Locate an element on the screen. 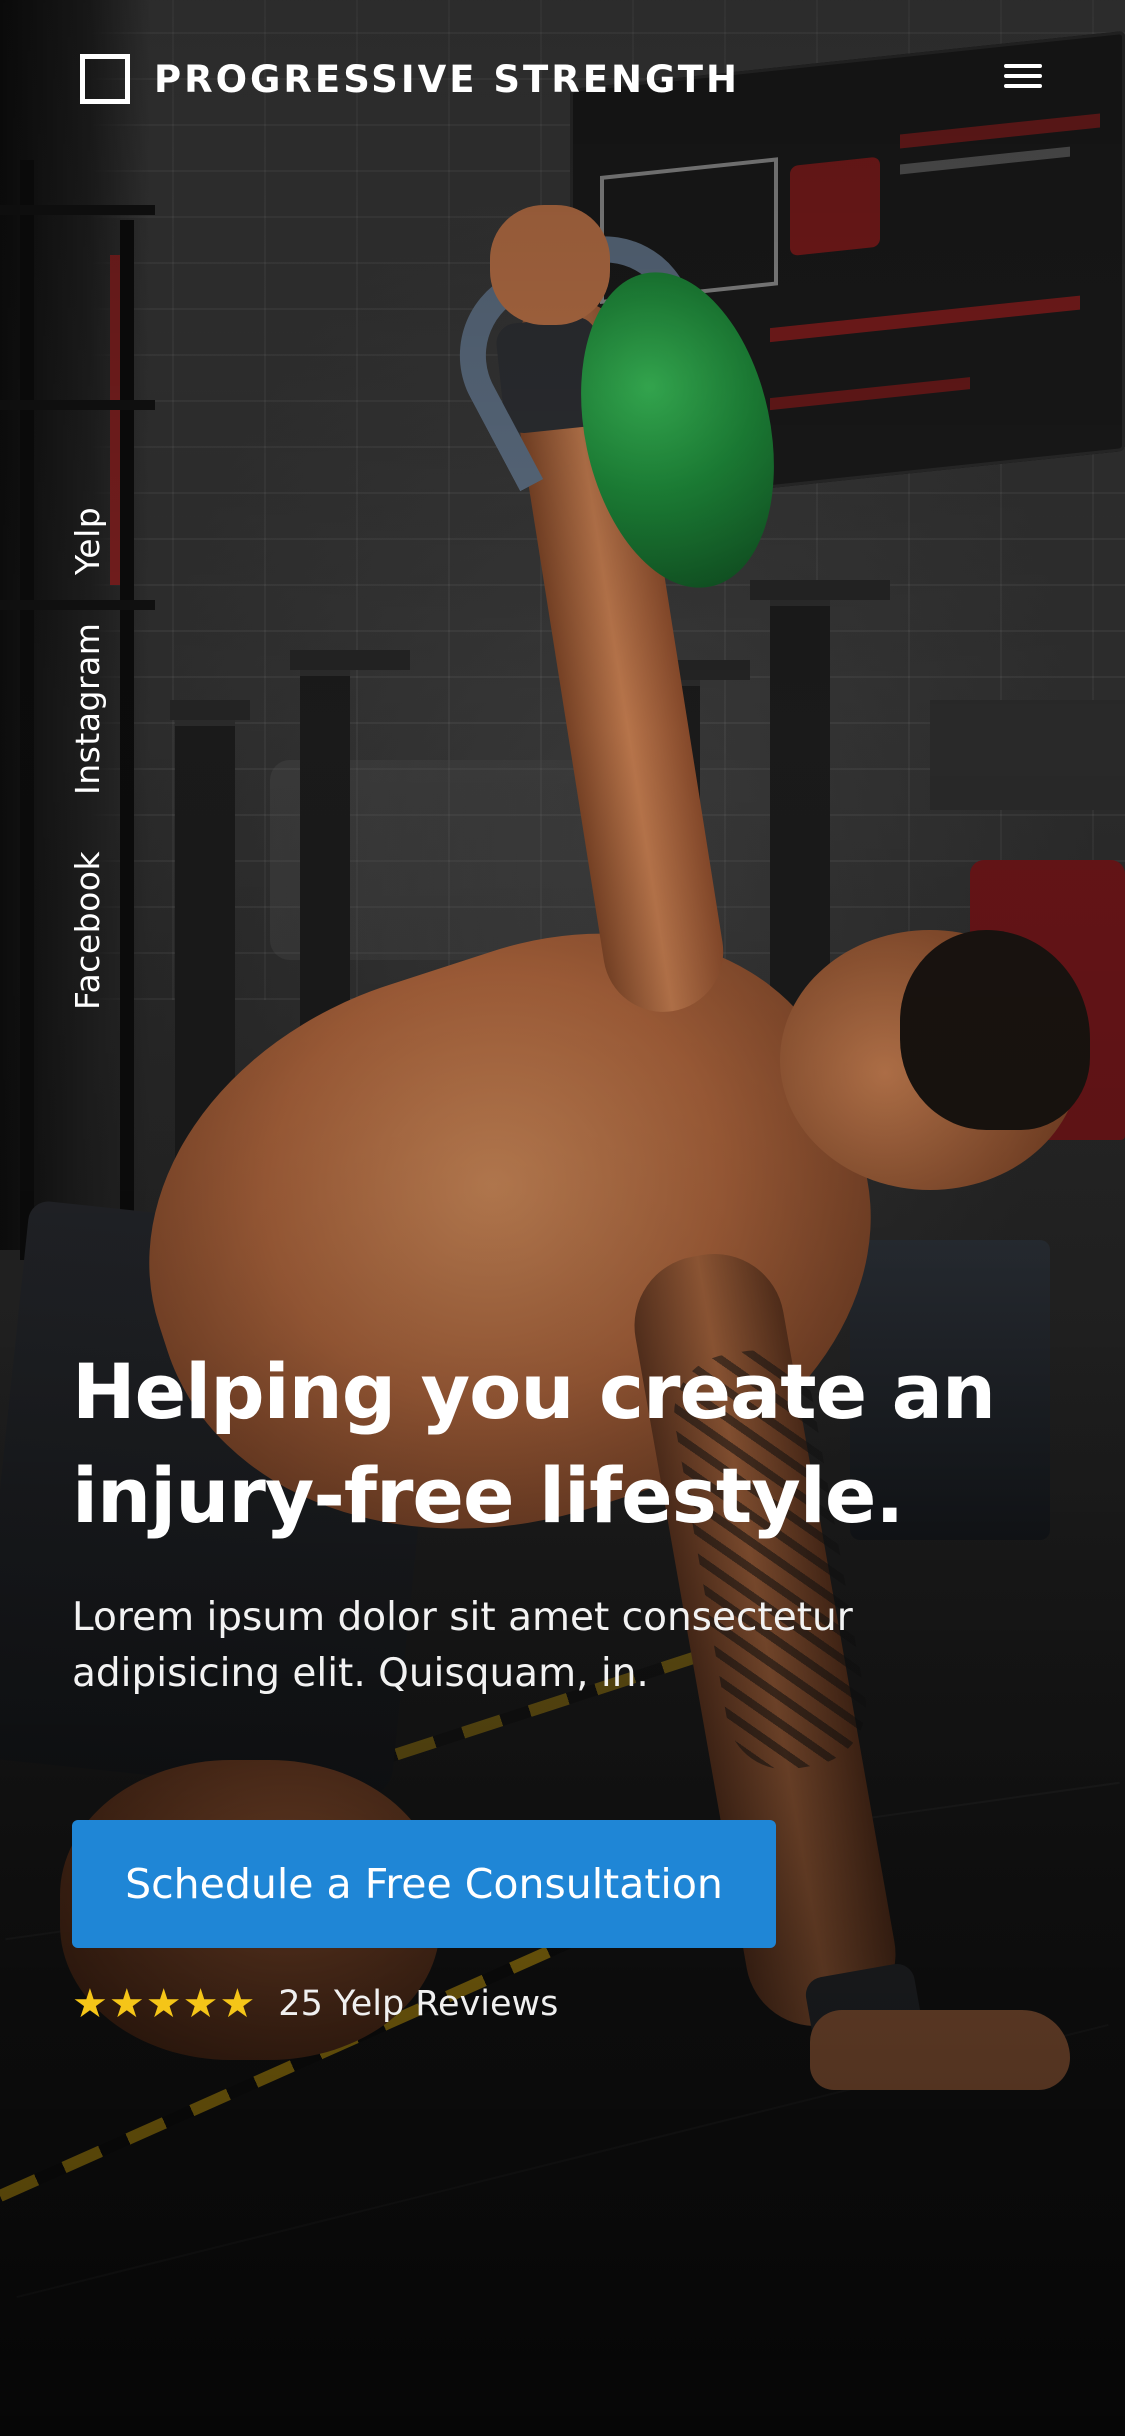 This screenshot has height=2436, width=1125. hero-subtitle-line-2: adipisicing elit. Quisquam, in. is located at coordinates (360, 1673).